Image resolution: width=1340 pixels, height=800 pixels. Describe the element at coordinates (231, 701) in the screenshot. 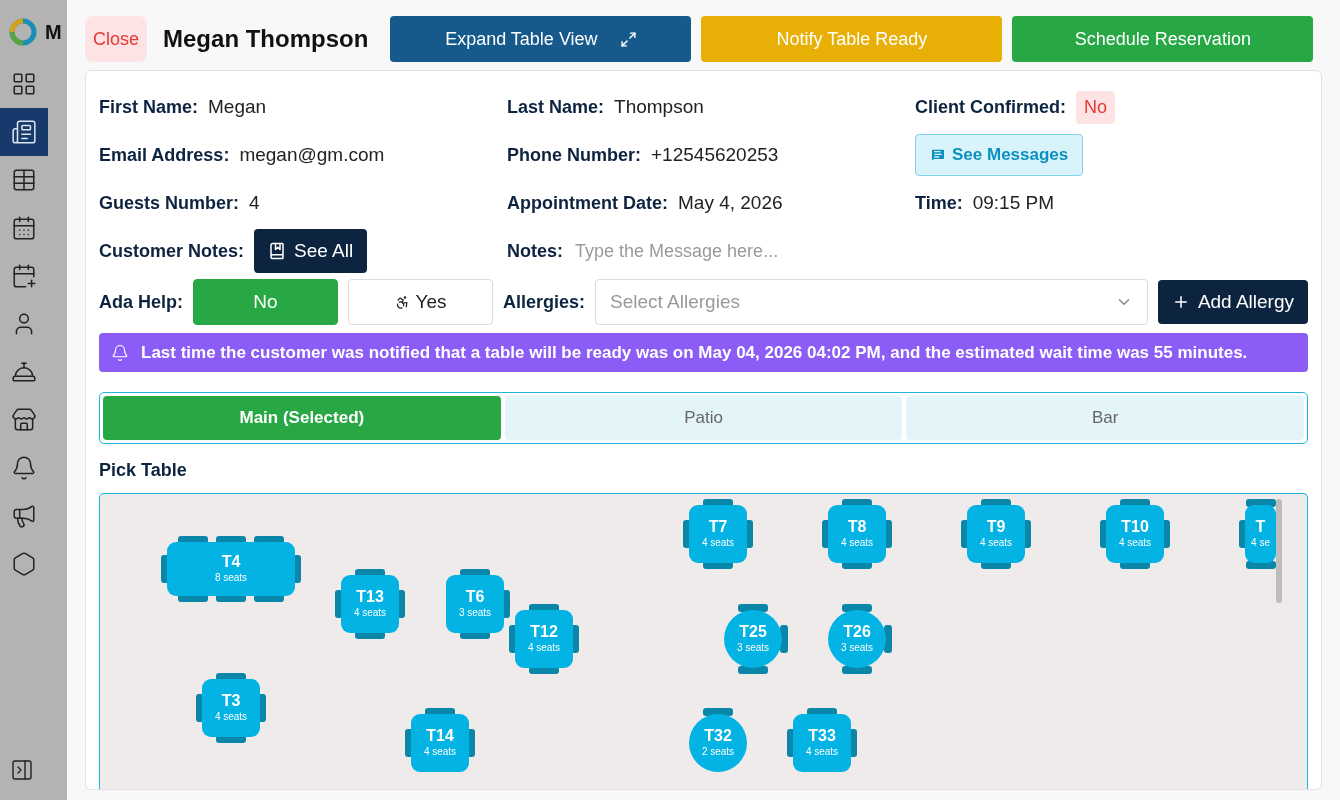

I see `table-name: T3` at that location.